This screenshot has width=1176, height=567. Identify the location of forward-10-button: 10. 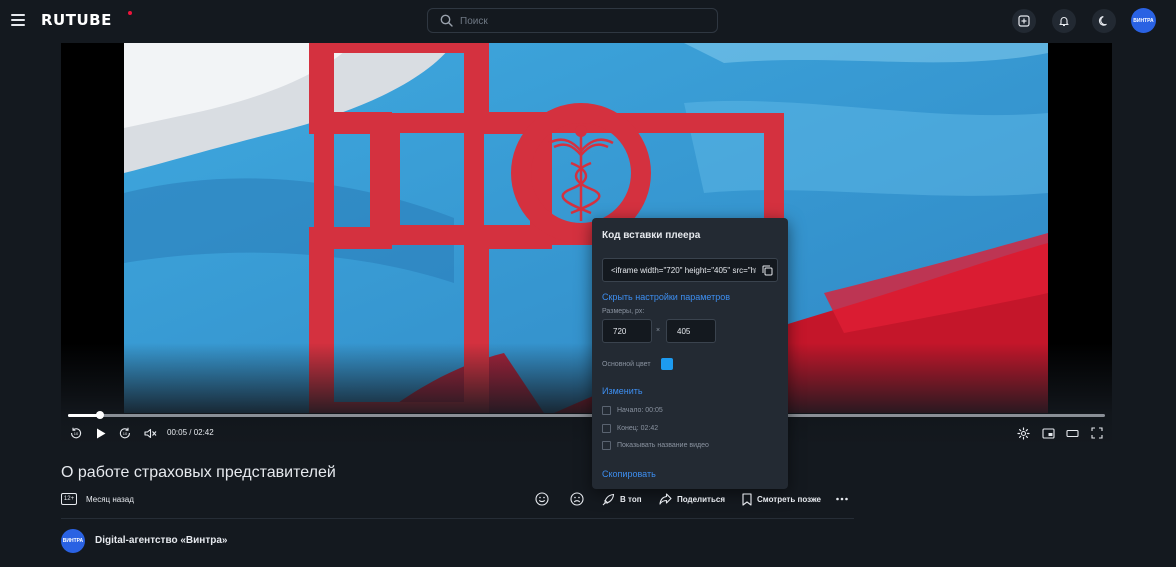
(125, 433).